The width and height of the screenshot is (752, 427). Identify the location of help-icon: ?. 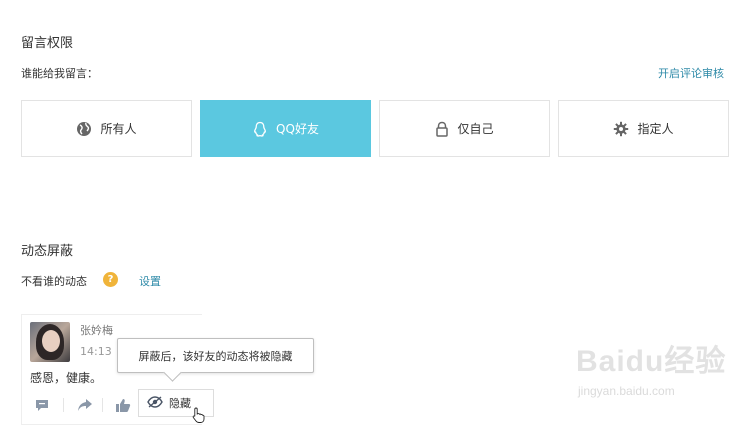
(110, 279).